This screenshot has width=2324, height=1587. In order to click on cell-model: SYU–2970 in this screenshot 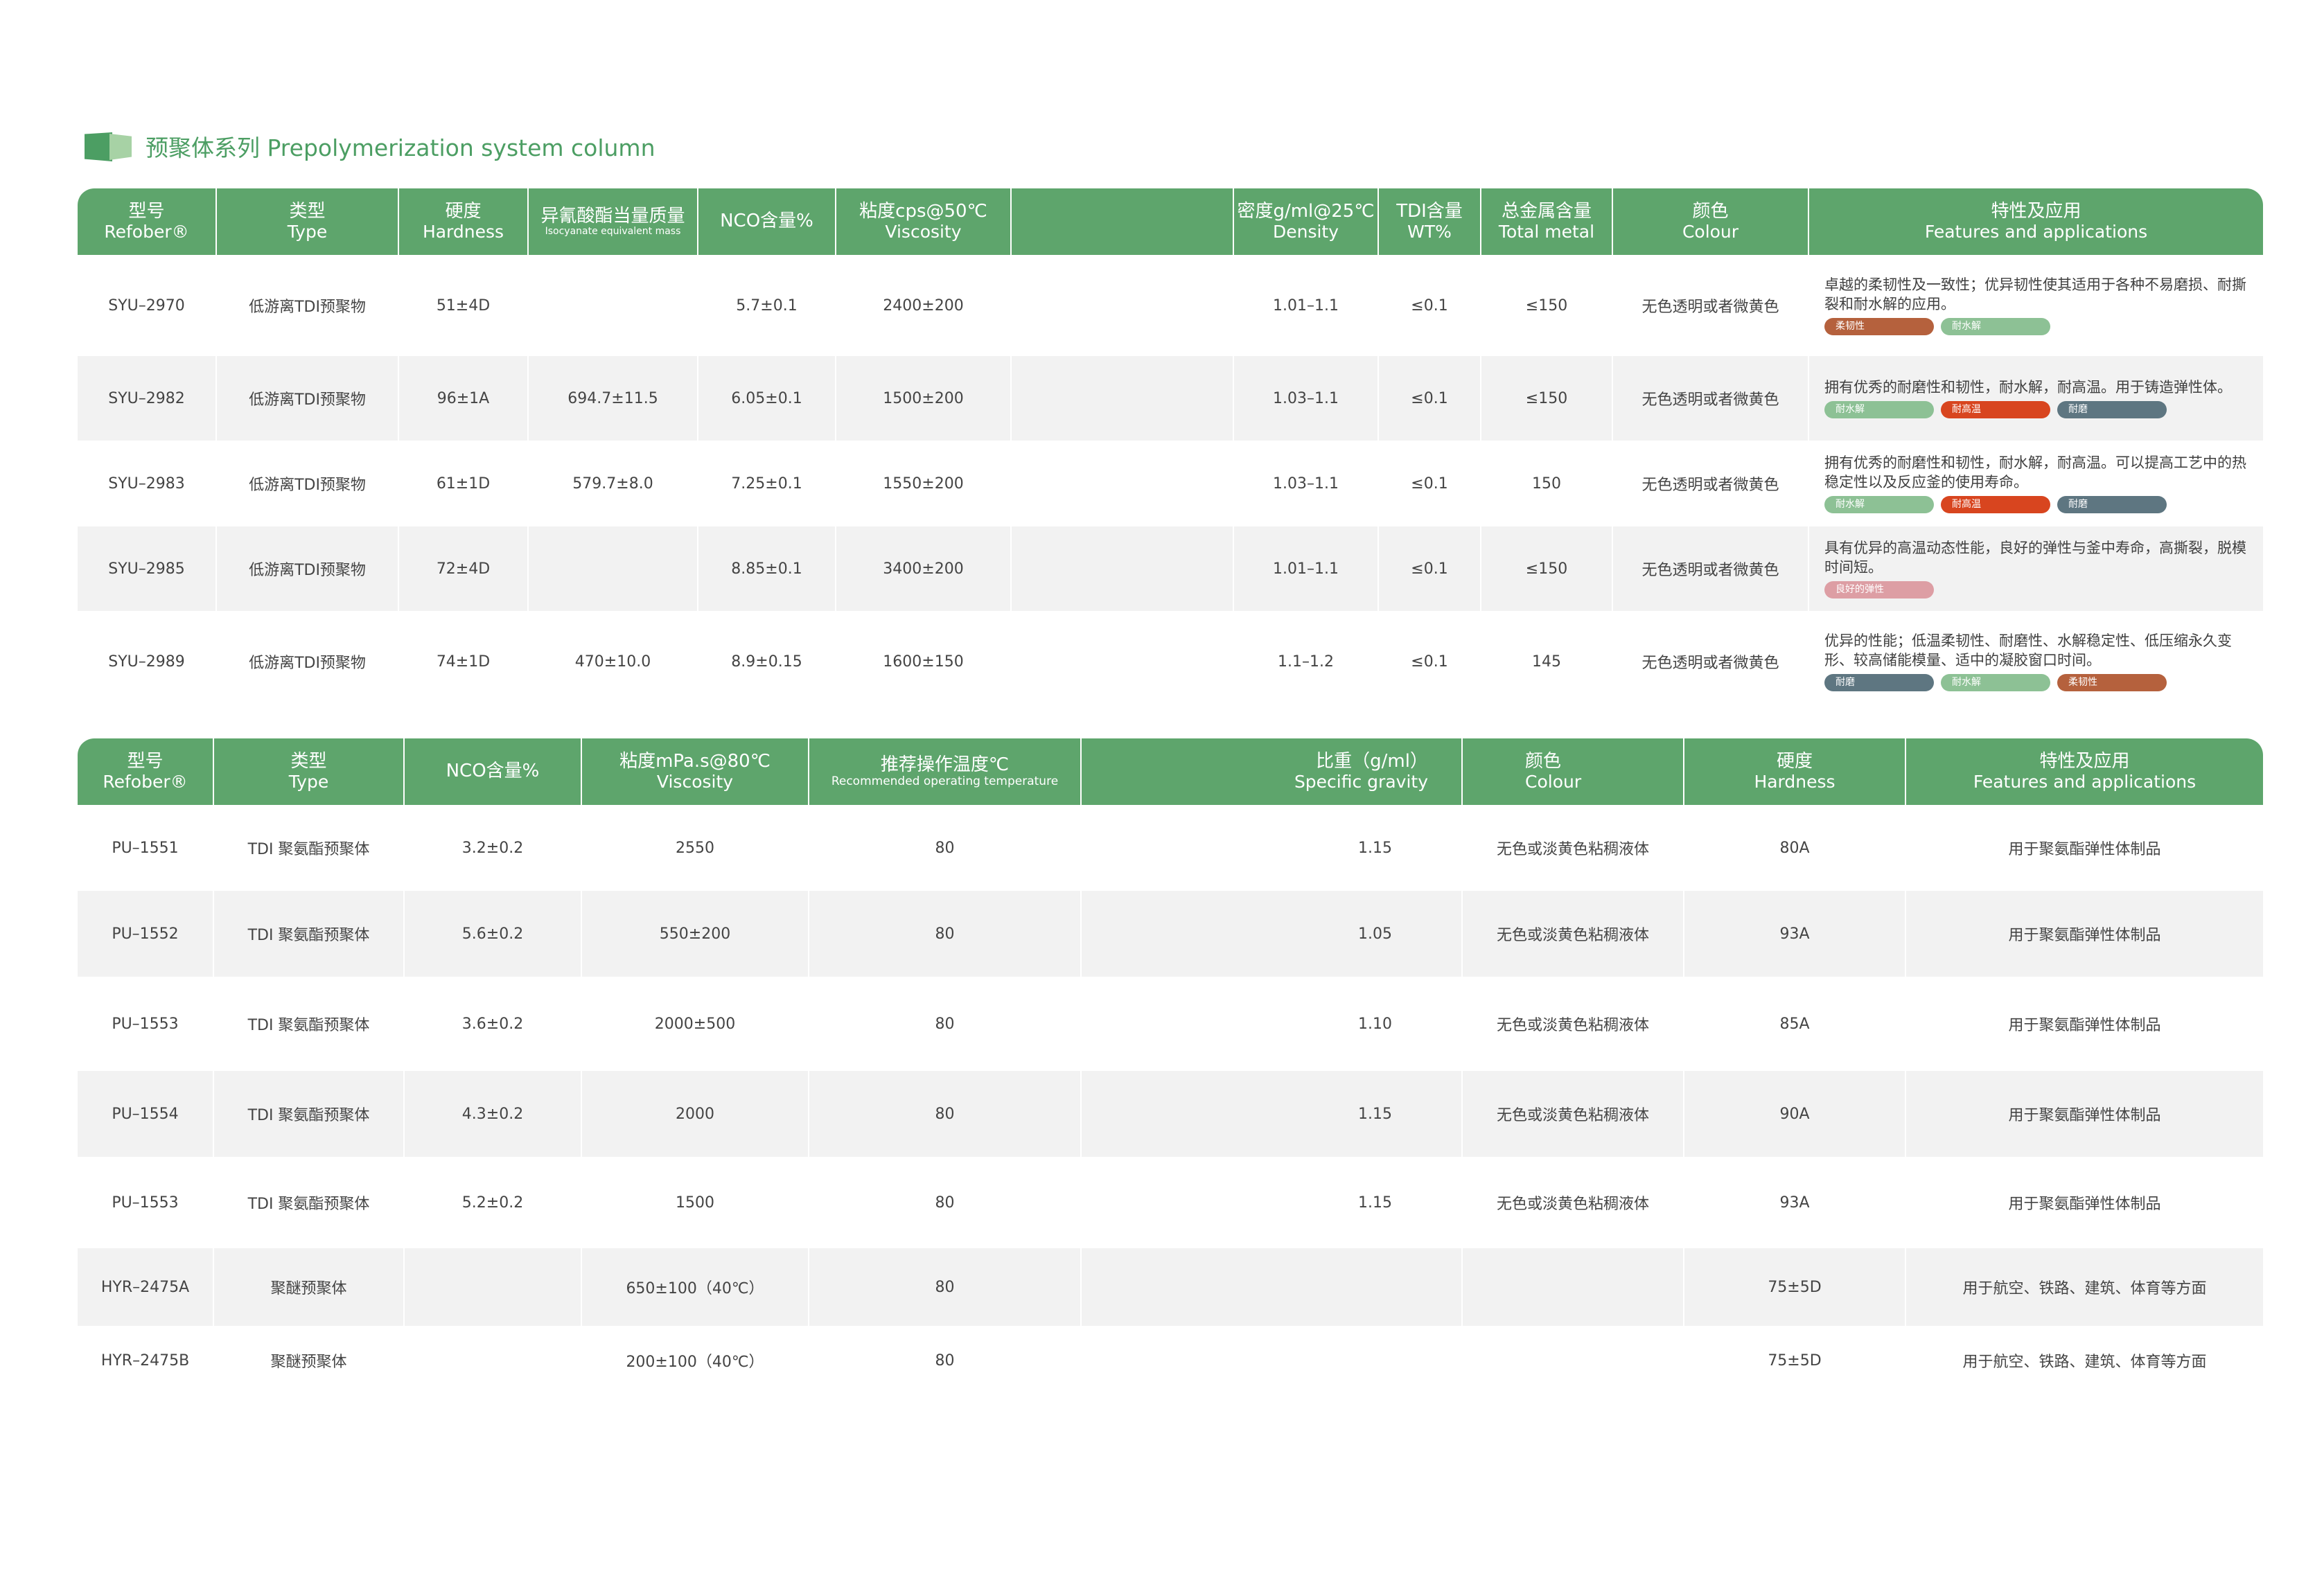, I will do `click(146, 305)`.